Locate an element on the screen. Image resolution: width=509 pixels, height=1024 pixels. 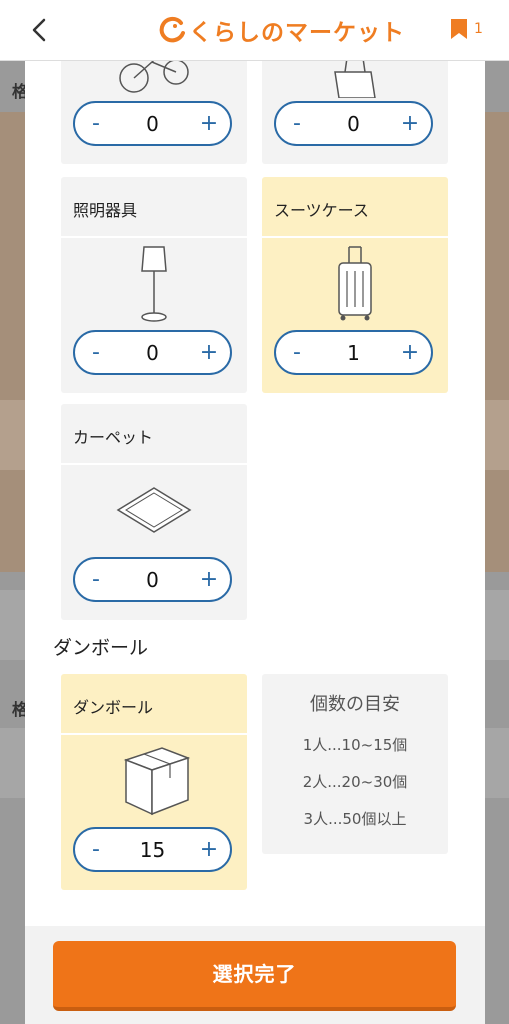
logo: くらしのマーケット is located at coordinates (281, 30).